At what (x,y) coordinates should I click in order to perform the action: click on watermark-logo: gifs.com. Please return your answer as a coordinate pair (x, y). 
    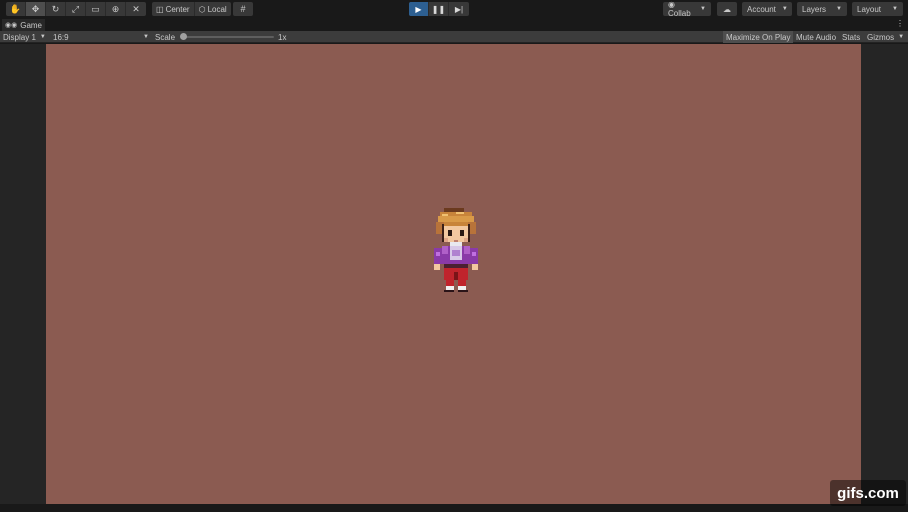
    Looking at the image, I should click on (868, 493).